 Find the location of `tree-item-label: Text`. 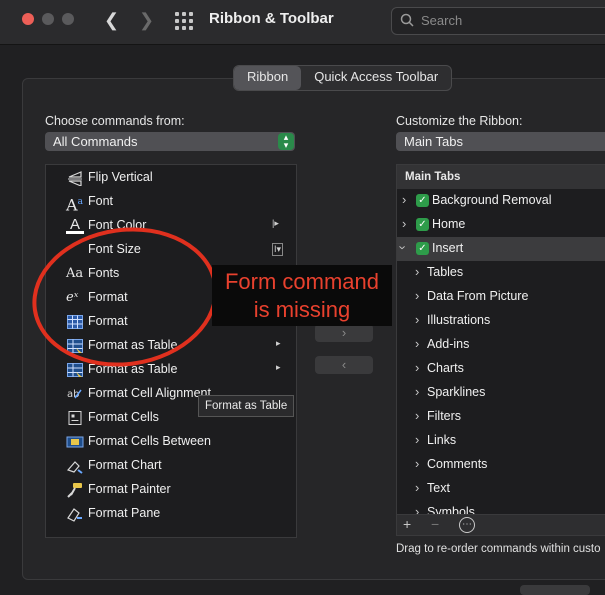

tree-item-label: Text is located at coordinates (438, 488).